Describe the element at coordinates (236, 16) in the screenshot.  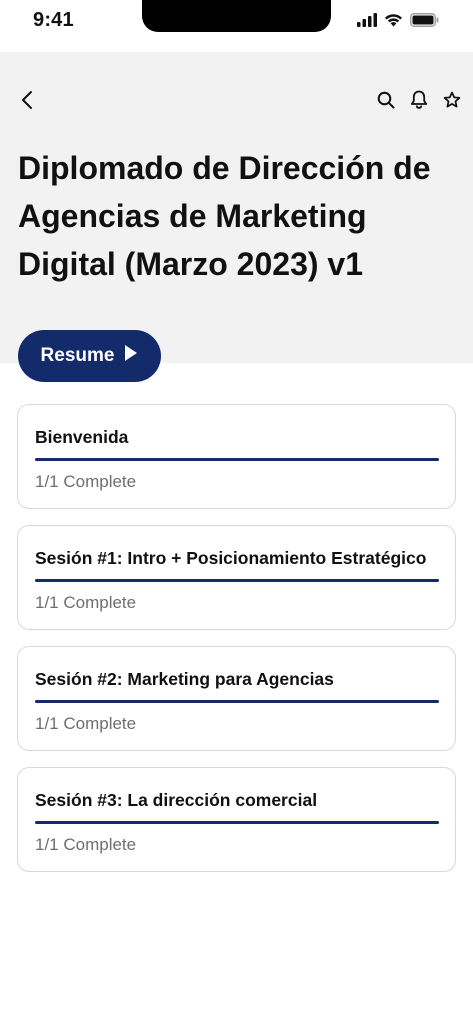
I see `device-notch` at that location.